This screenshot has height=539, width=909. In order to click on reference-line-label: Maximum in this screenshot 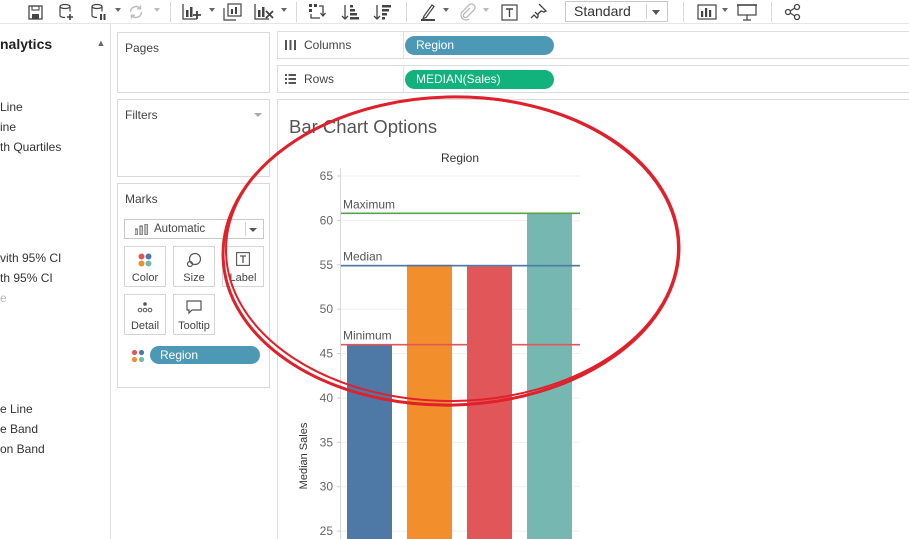, I will do `click(369, 204)`.